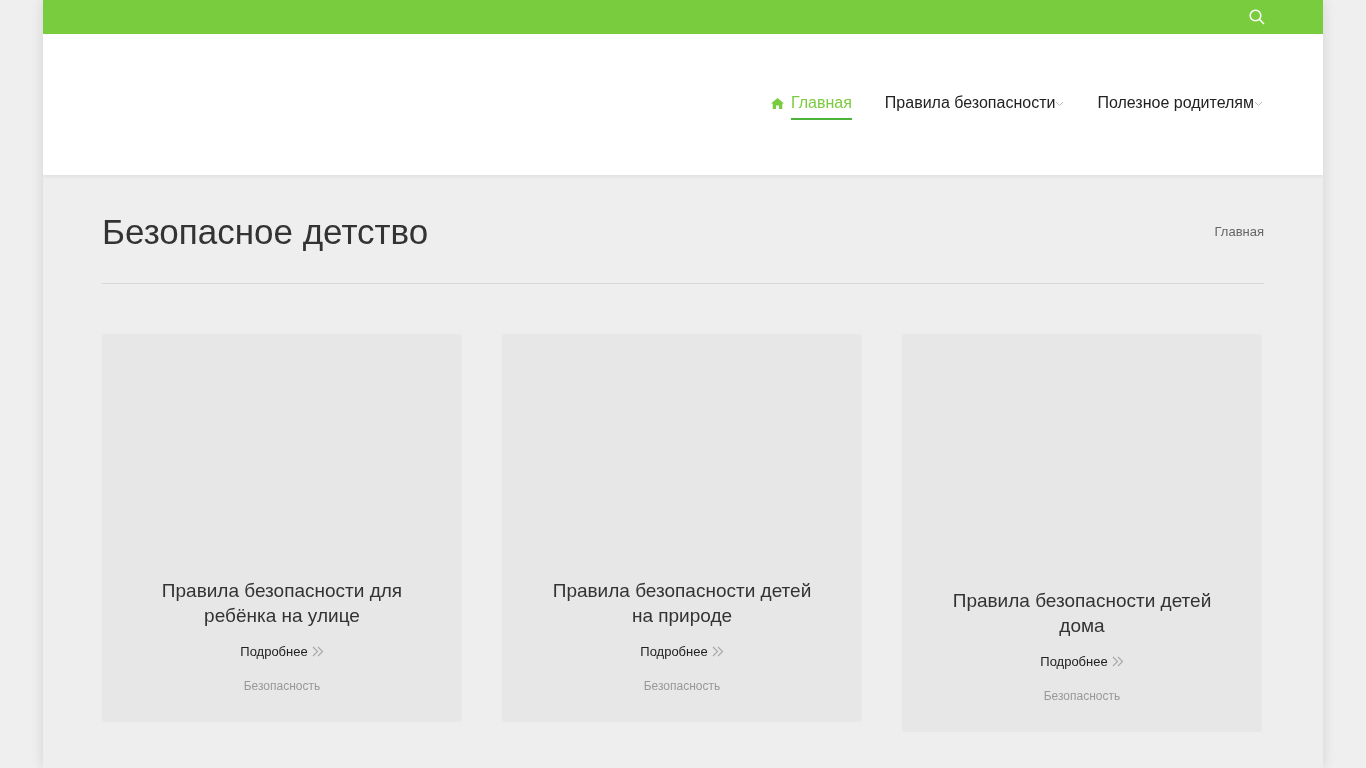  Describe the element at coordinates (1180, 104) in the screenshot. I see `nav-link: Полезное родителям` at that location.